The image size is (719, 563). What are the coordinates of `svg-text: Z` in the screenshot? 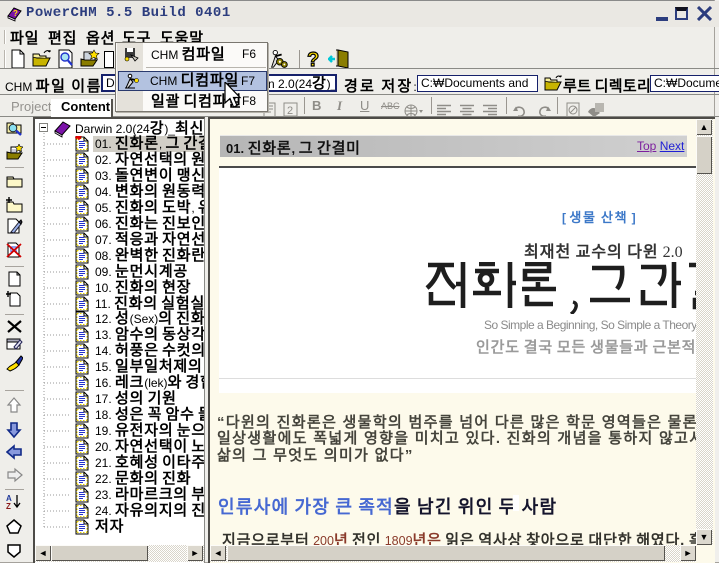 It's located at (8, 506).